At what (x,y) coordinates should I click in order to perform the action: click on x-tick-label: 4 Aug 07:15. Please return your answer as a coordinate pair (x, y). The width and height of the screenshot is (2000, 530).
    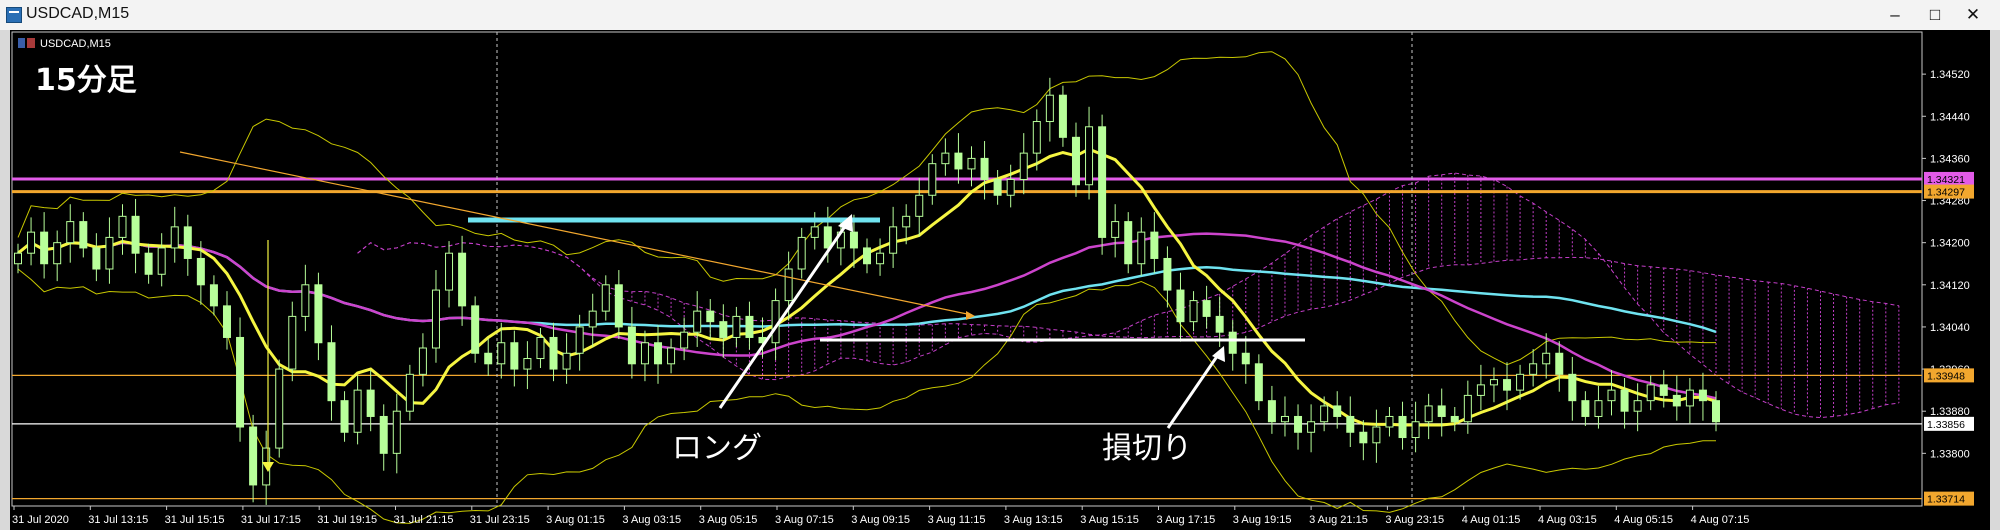
    Looking at the image, I should click on (1720, 520).